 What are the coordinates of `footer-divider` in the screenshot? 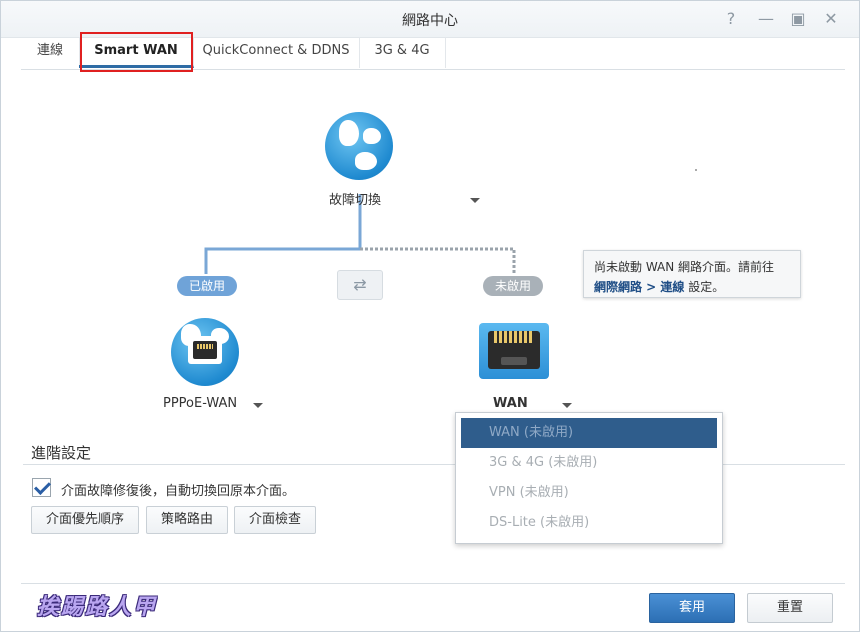 It's located at (433, 583).